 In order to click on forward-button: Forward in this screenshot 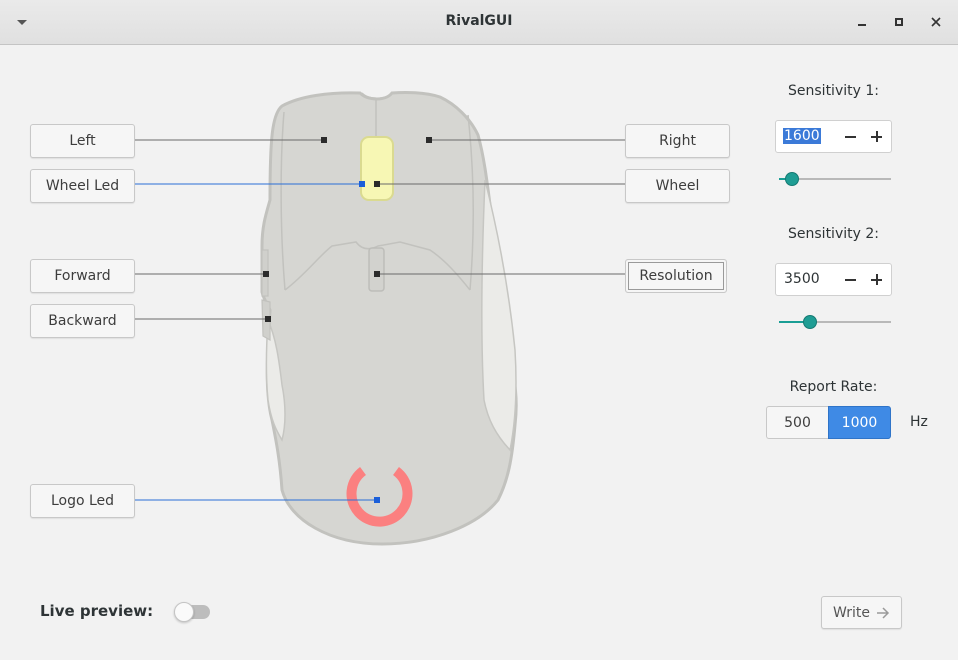, I will do `click(82, 276)`.